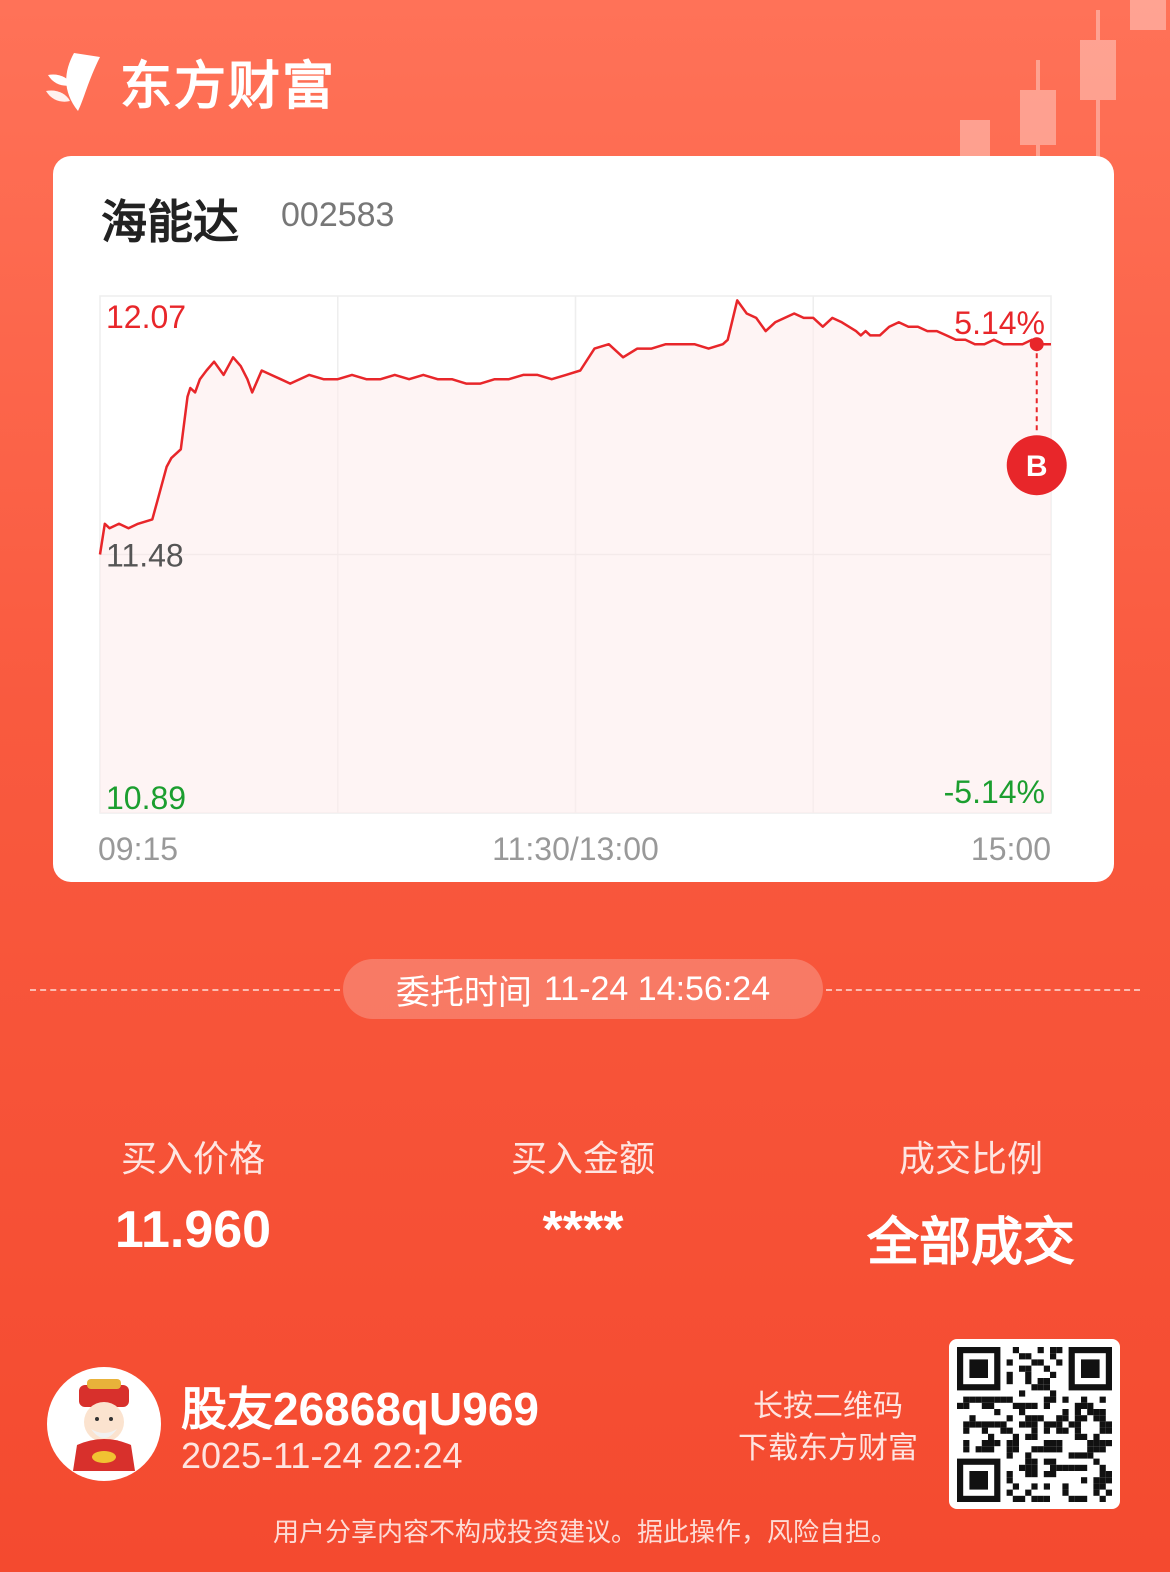 The width and height of the screenshot is (1170, 1572). Describe the element at coordinates (145, 556) in the screenshot. I see `y-label-mid: 11.48` at that location.